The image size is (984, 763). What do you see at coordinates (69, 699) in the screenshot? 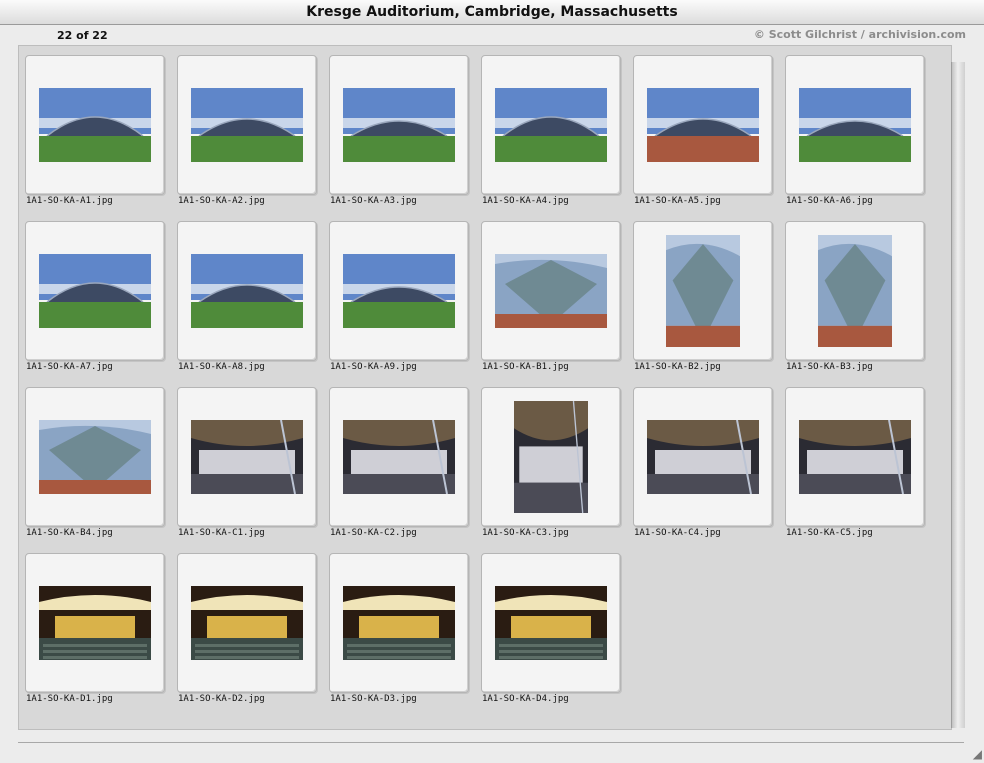
I see `thumbnail-filename: 1A1-SO-KA-D1.jpg` at bounding box center [69, 699].